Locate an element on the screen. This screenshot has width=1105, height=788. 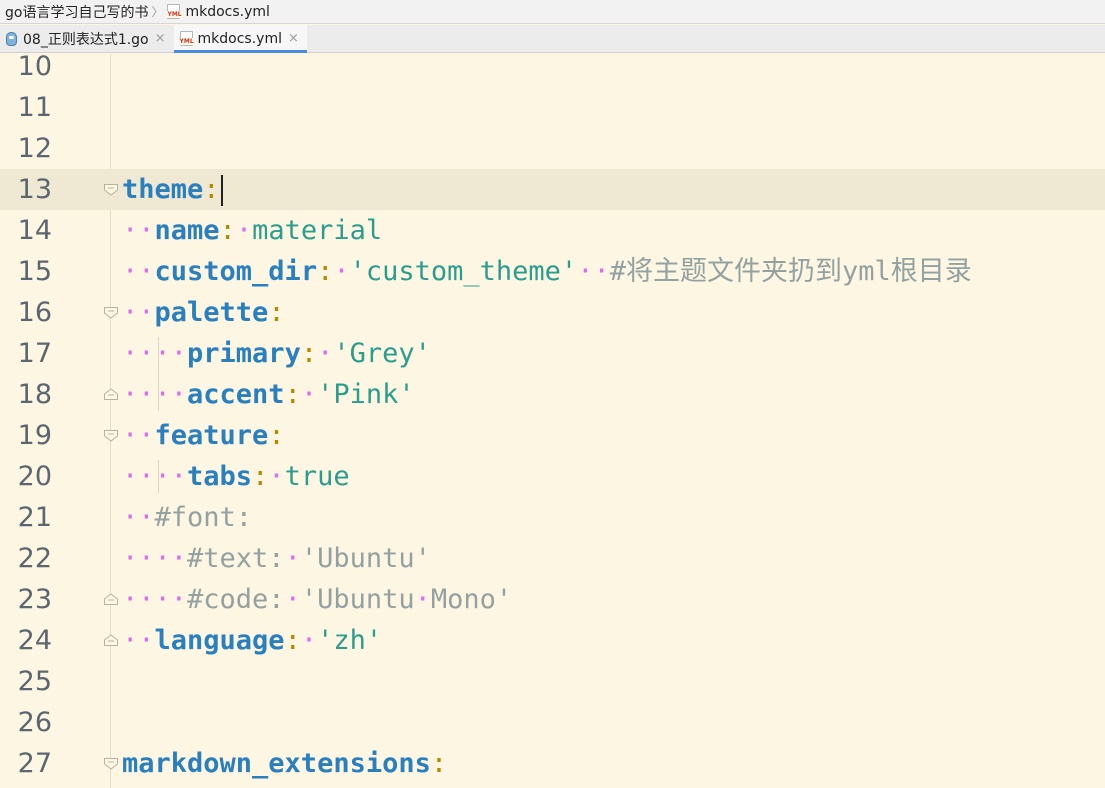
token-str: 'custom_theme' is located at coordinates (463, 271).